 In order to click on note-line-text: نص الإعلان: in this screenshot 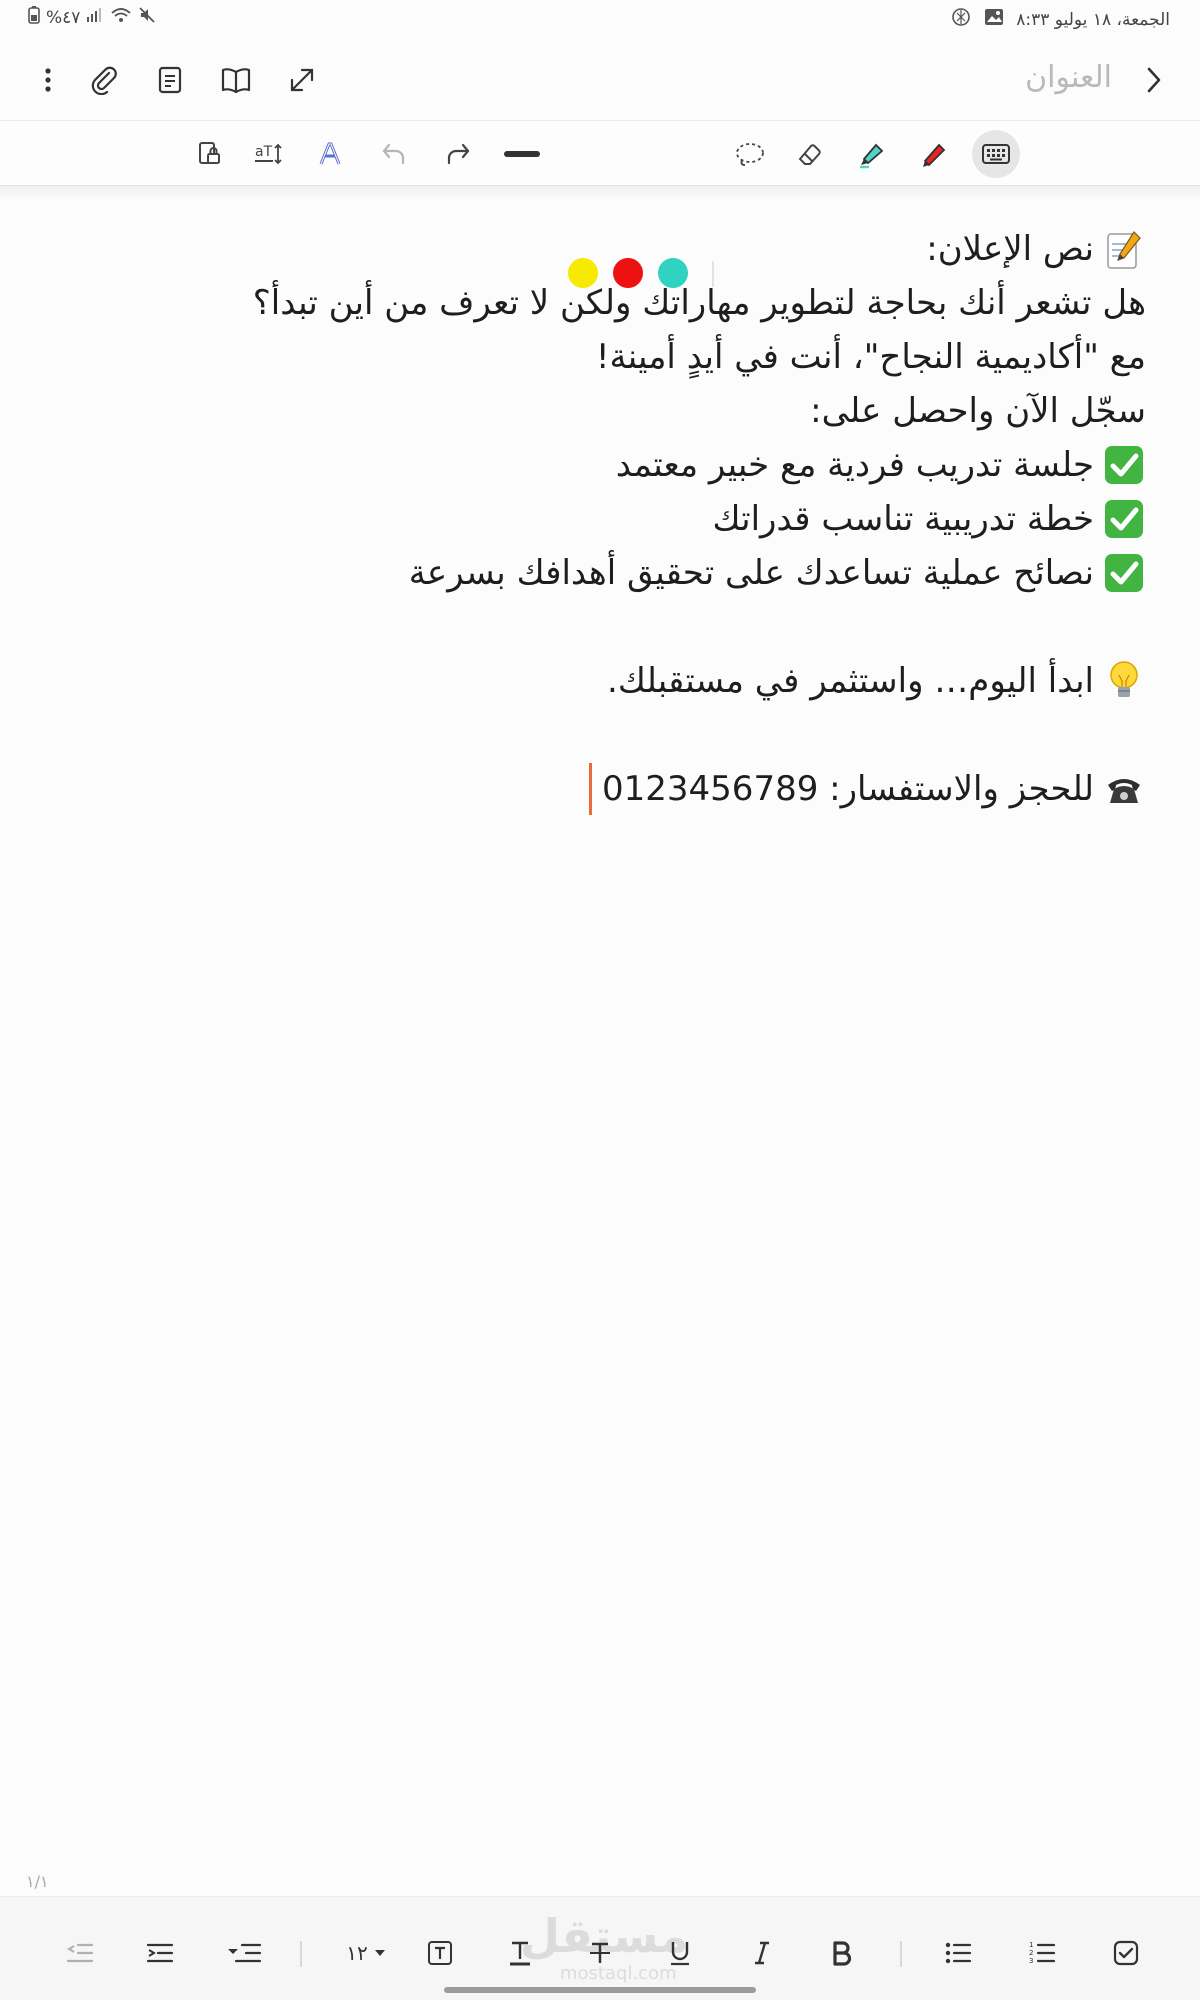, I will do `click(1010, 249)`.